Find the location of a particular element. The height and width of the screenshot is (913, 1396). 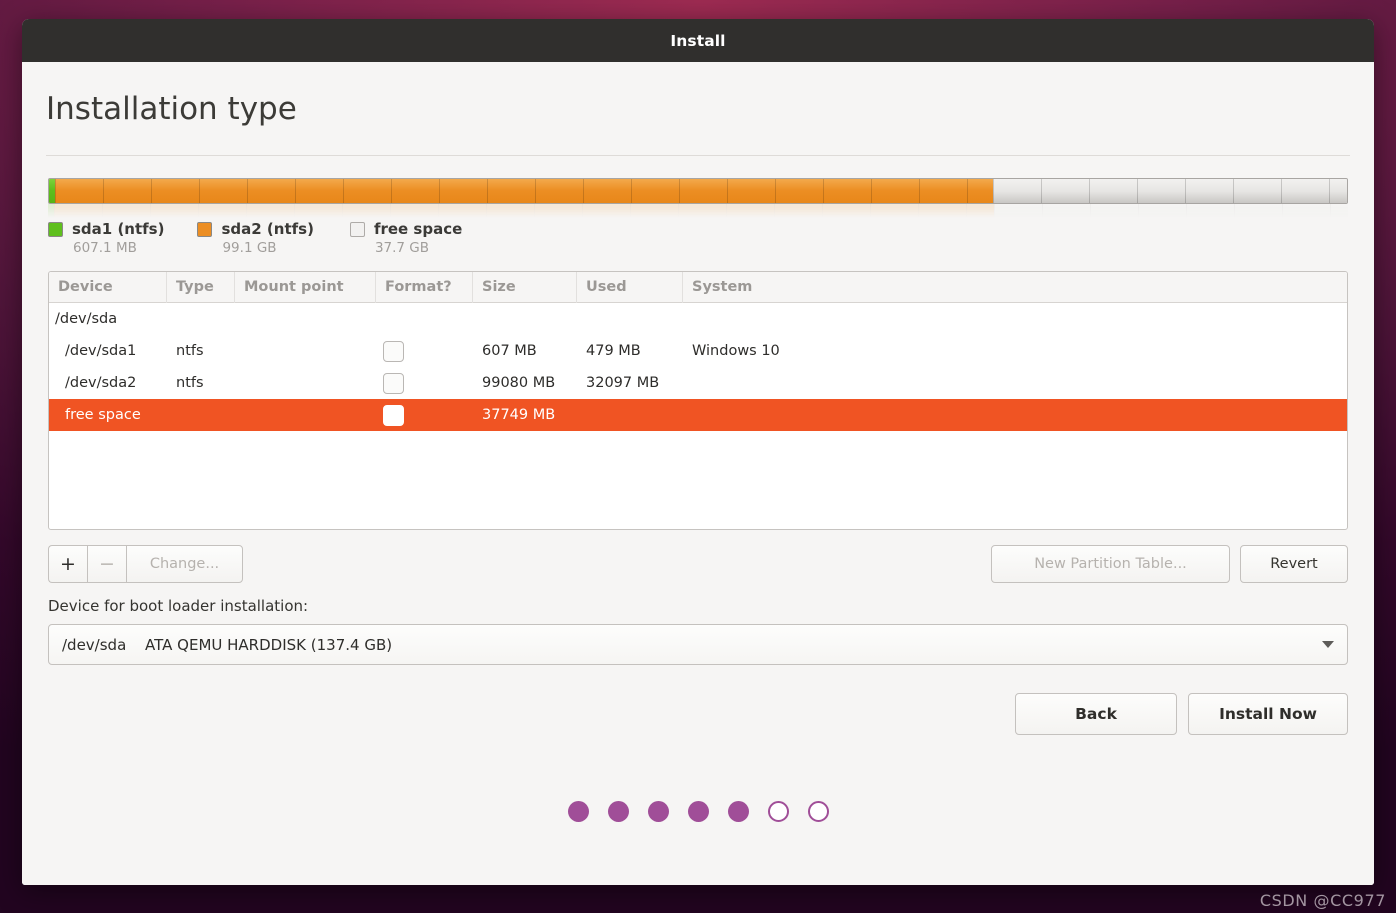

column-header-type: Type is located at coordinates (201, 287).